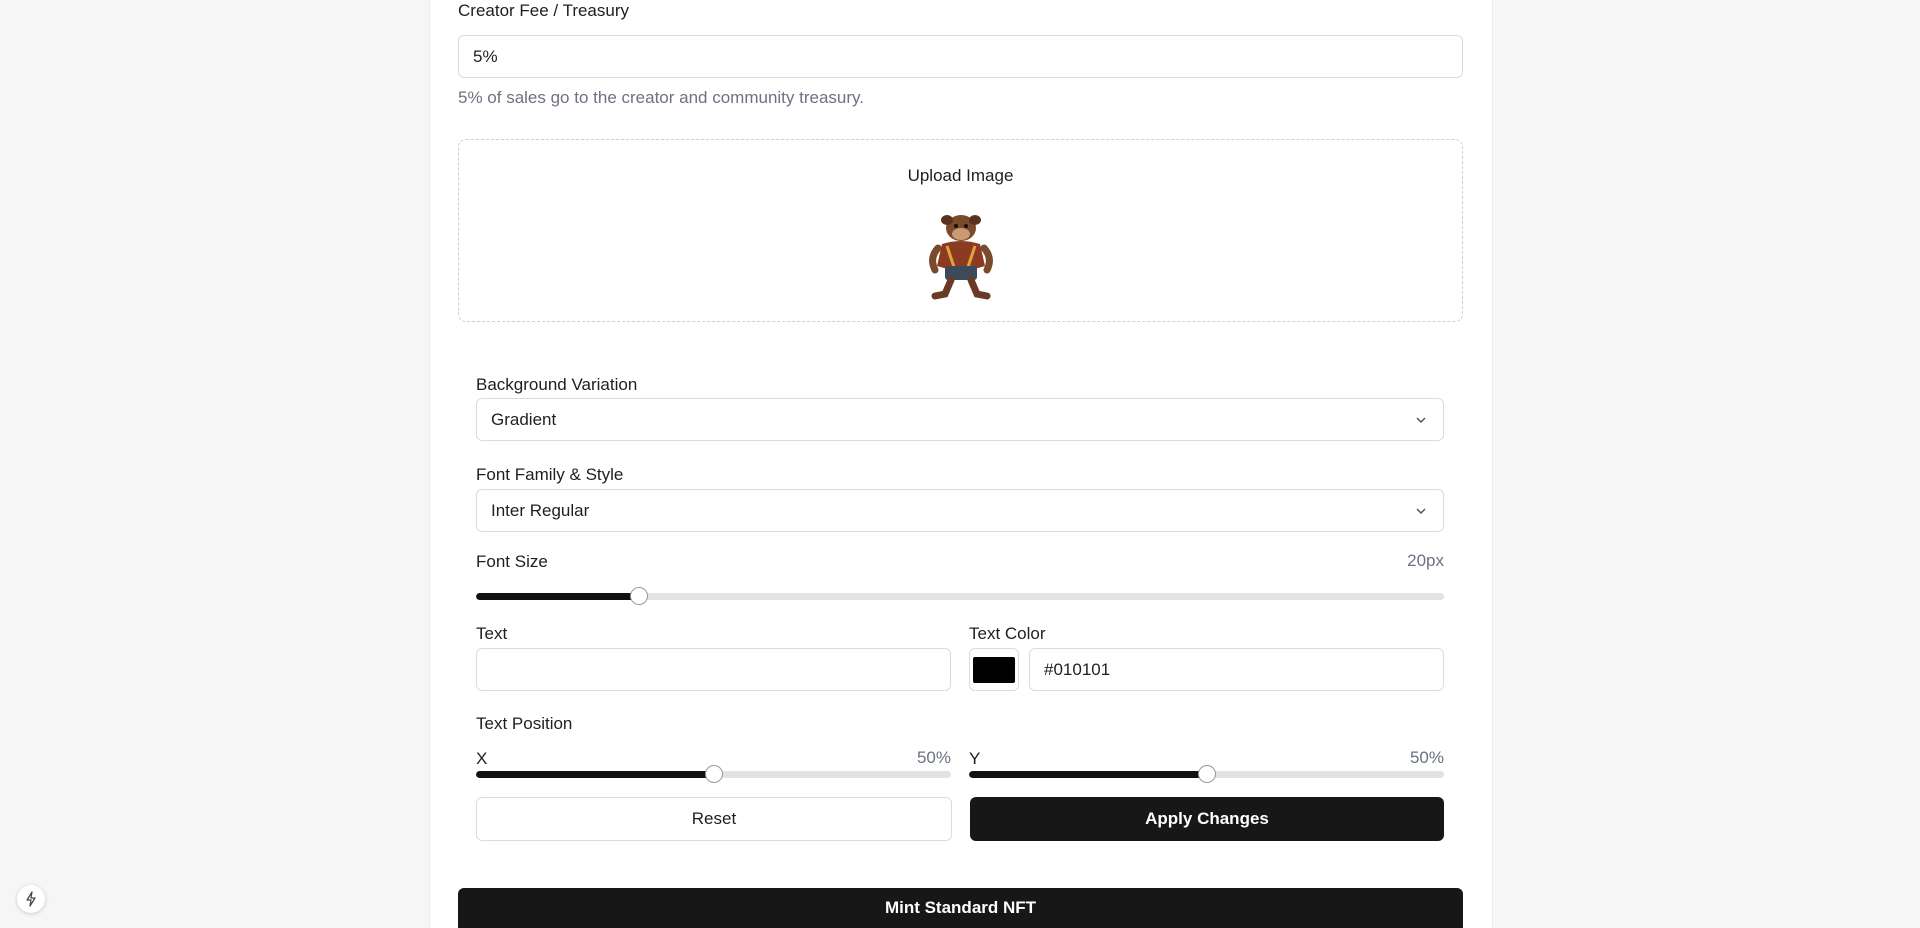 The height and width of the screenshot is (928, 1920). Describe the element at coordinates (714, 819) in the screenshot. I see `reset-button: Reset` at that location.